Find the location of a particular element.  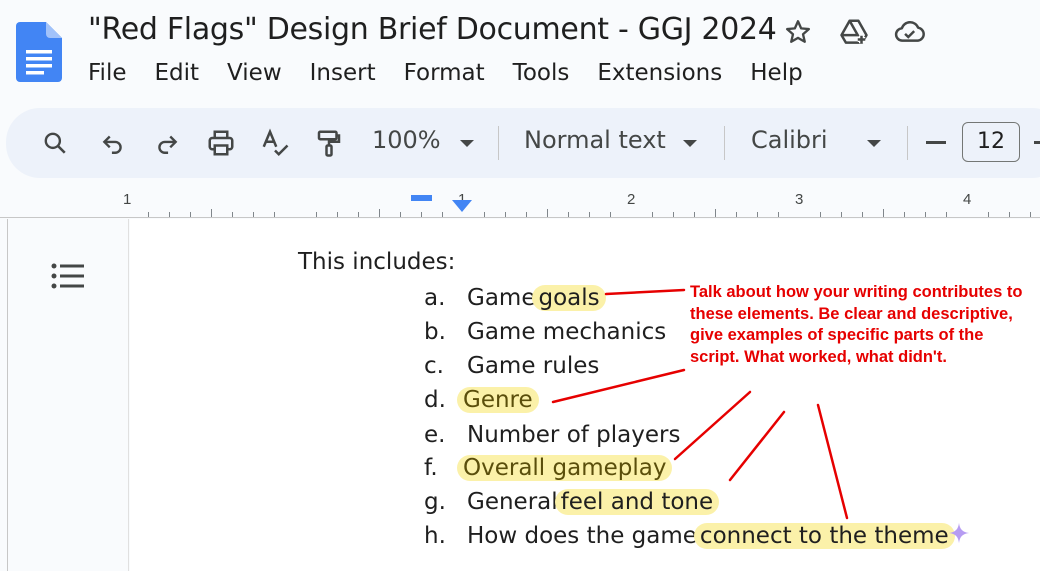

menu-format: Format is located at coordinates (444, 73).